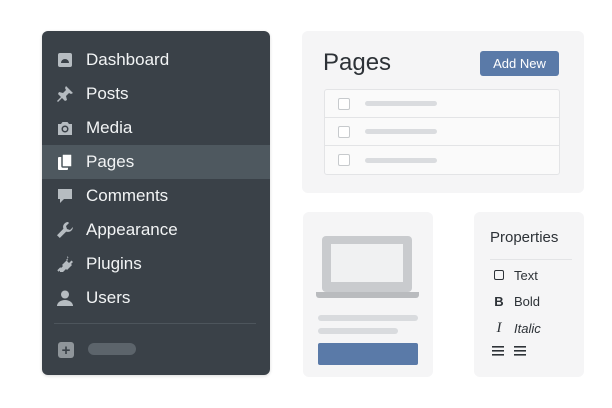  What do you see at coordinates (526, 275) in the screenshot?
I see `property-label: Text` at bounding box center [526, 275].